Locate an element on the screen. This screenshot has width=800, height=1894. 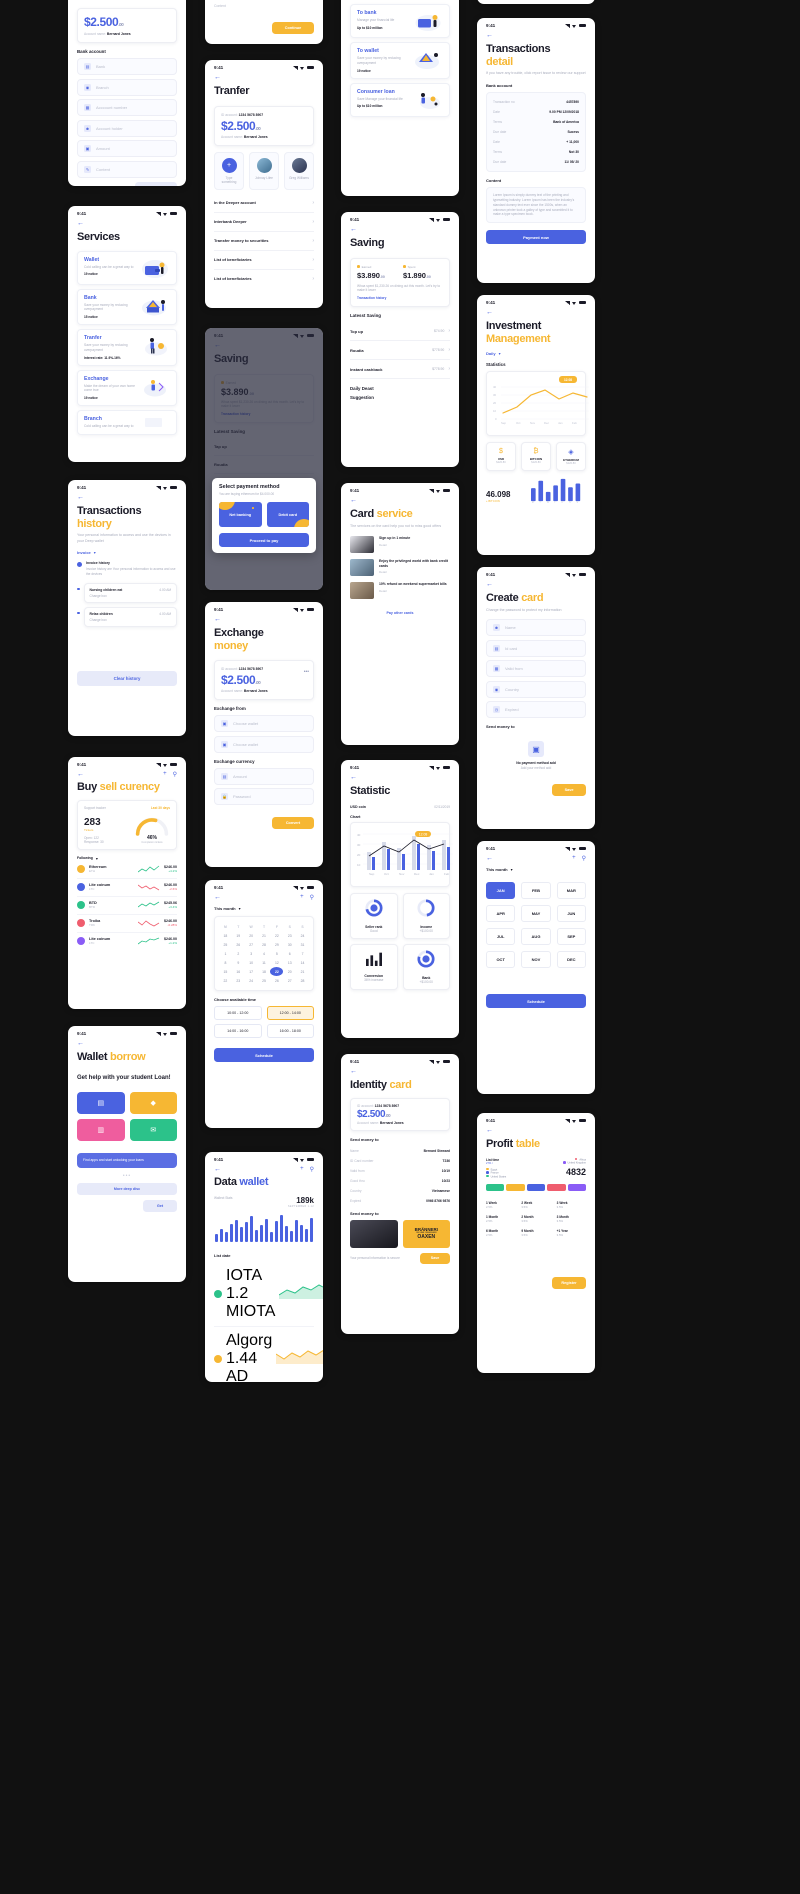
saving-row: Top up $74.90 › is located at coordinates (400, 332).